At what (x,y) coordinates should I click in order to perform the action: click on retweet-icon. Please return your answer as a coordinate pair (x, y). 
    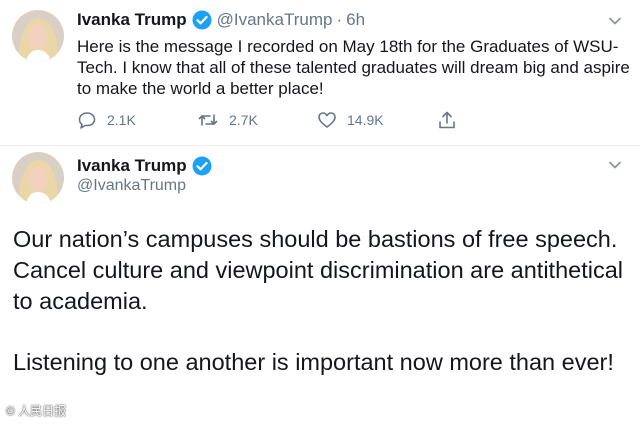
    Looking at the image, I should click on (208, 120).